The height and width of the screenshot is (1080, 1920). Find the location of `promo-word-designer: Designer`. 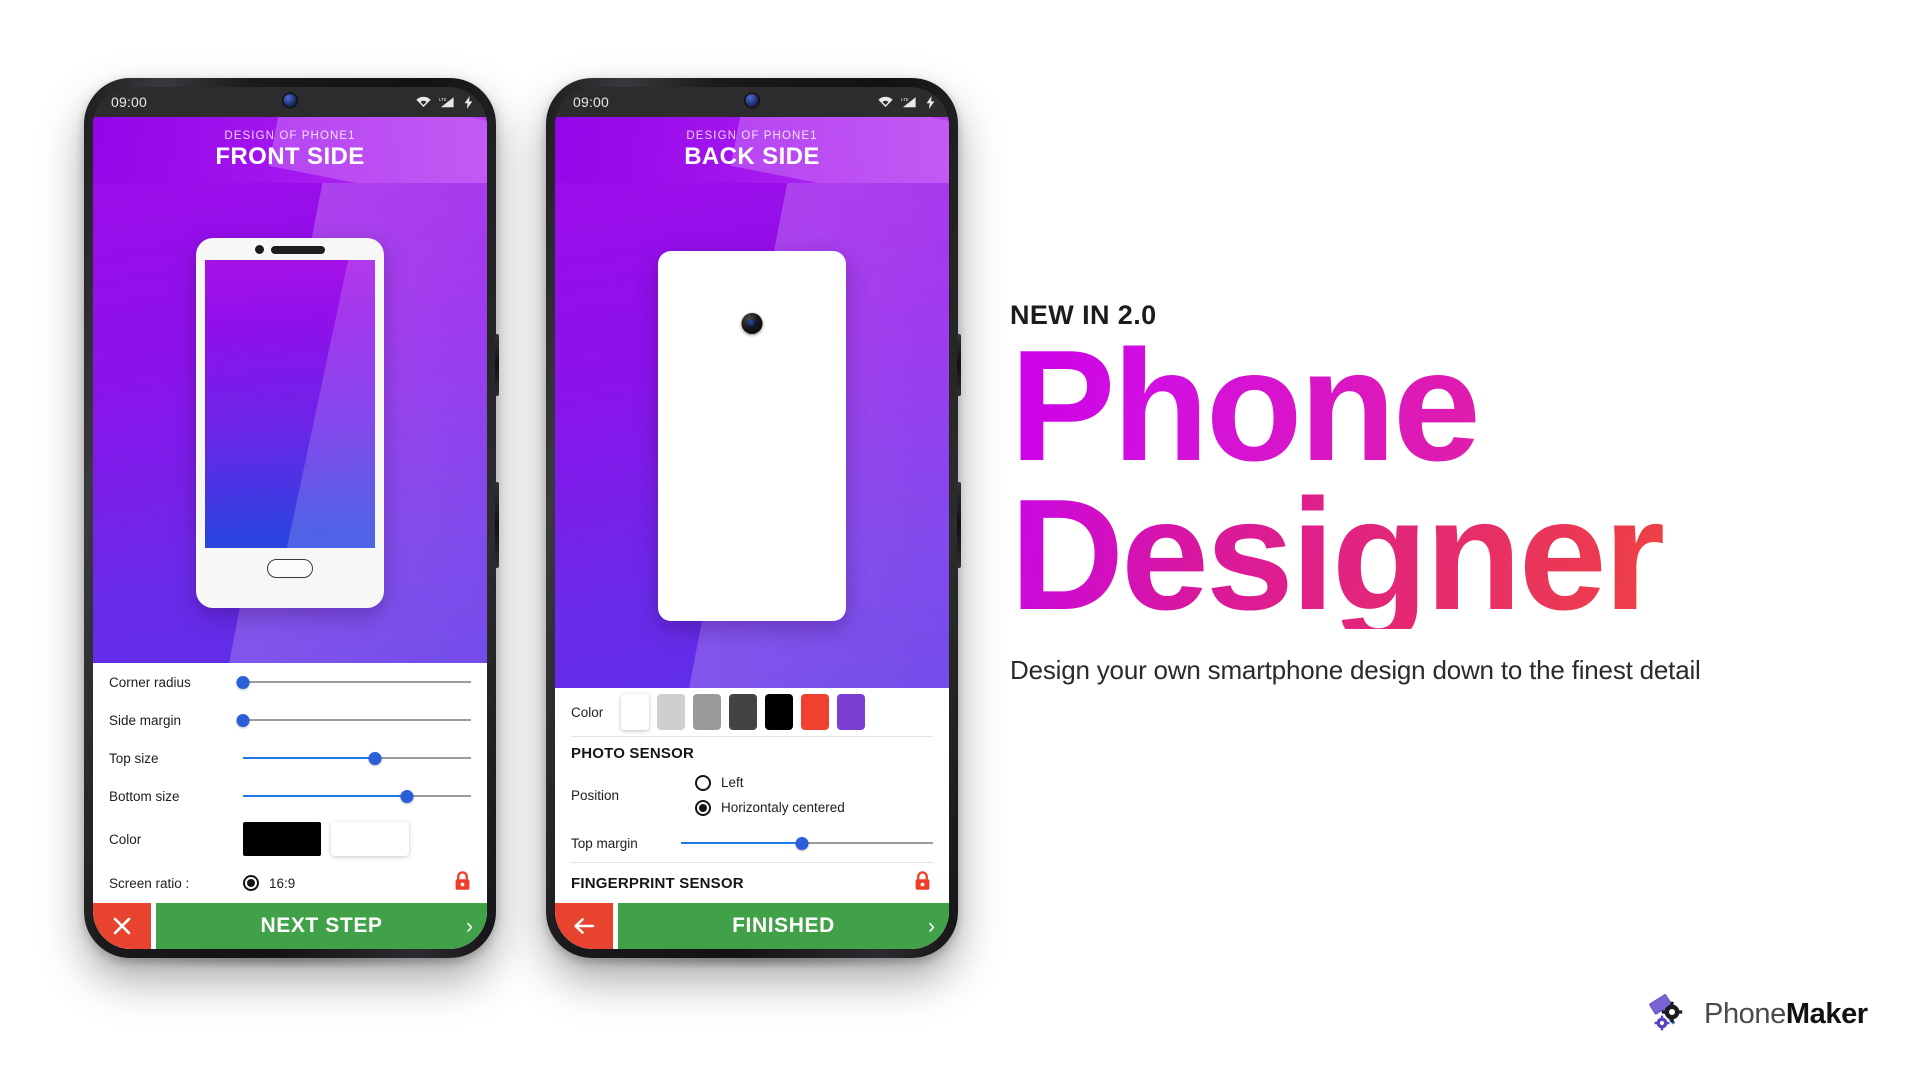

promo-word-designer: Designer is located at coordinates (1450, 555).